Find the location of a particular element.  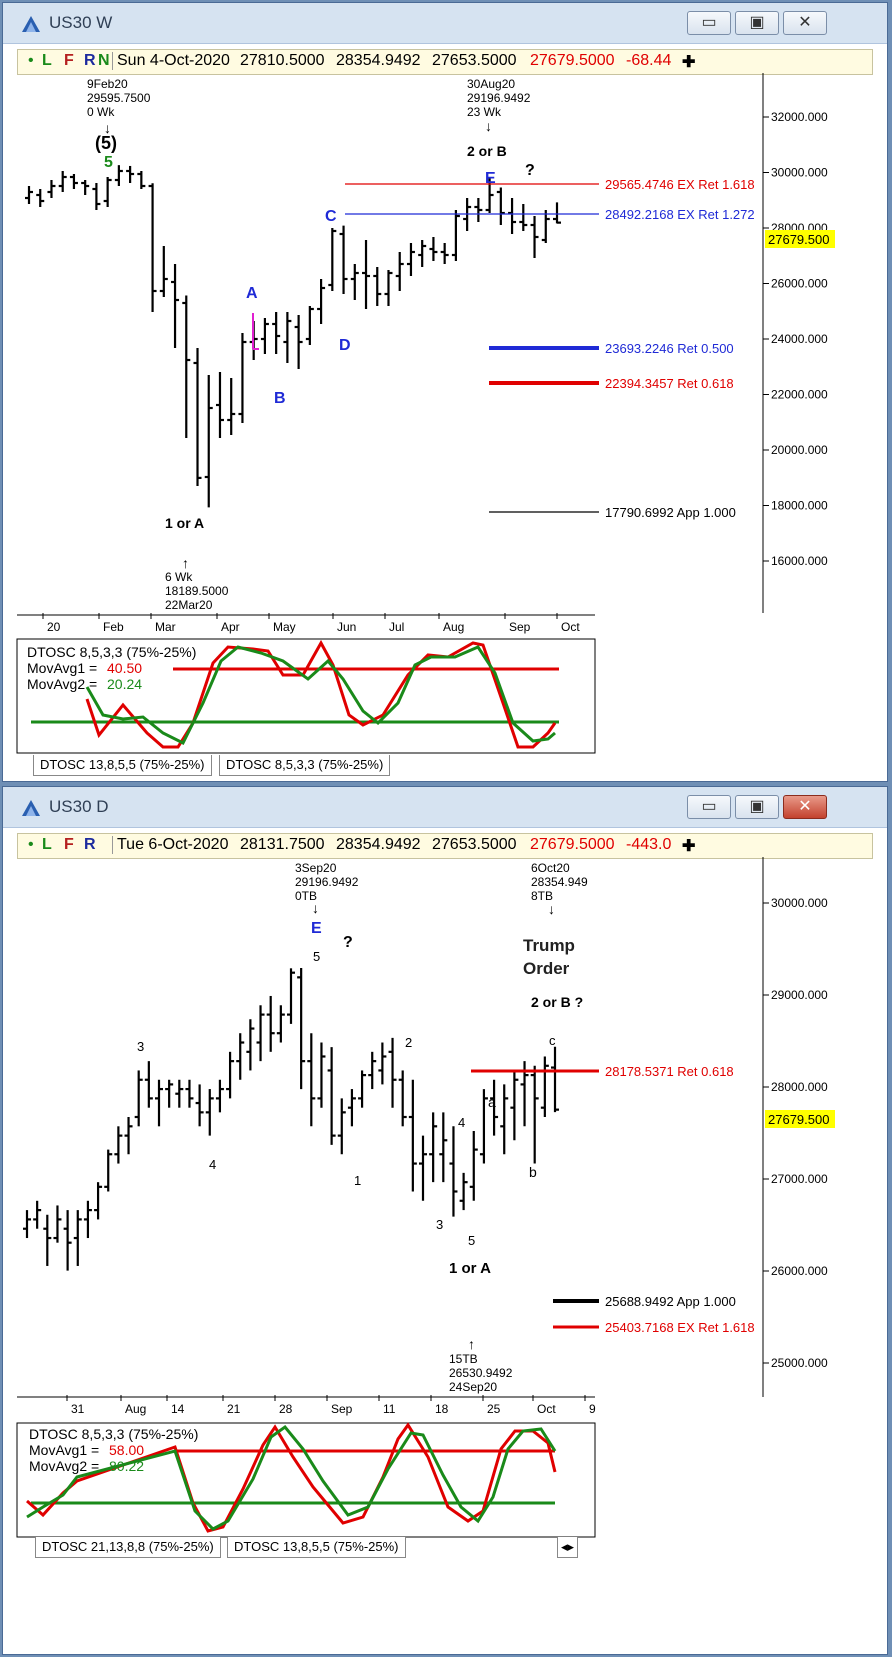

time-tick-label: 25 is located at coordinates (494, 1409).